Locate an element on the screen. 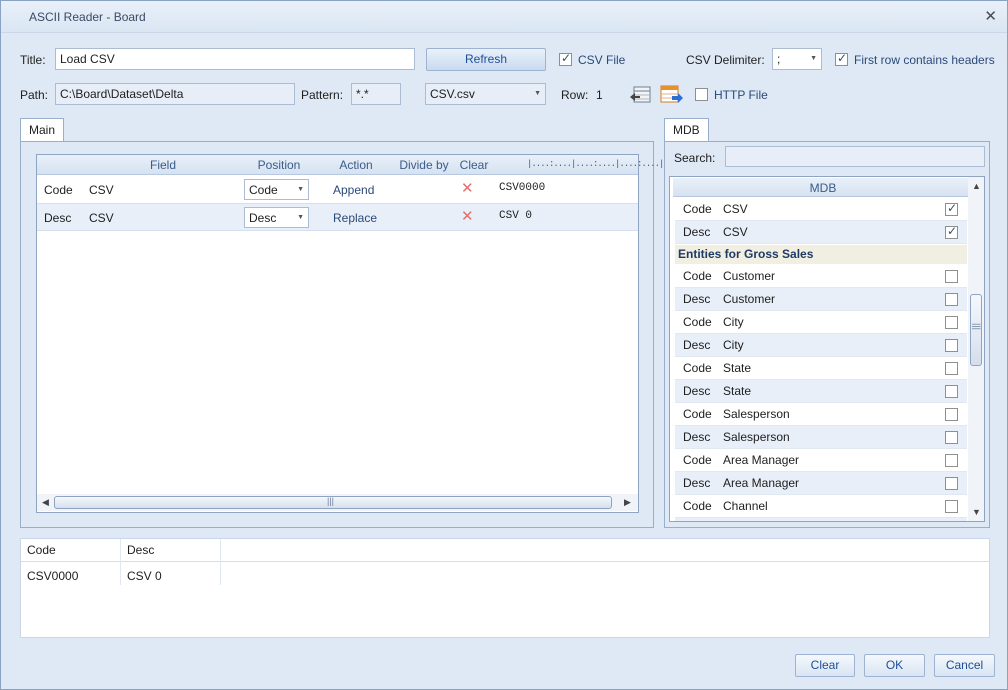 The image size is (1008, 690). tab-mdb: MDB is located at coordinates (686, 130).